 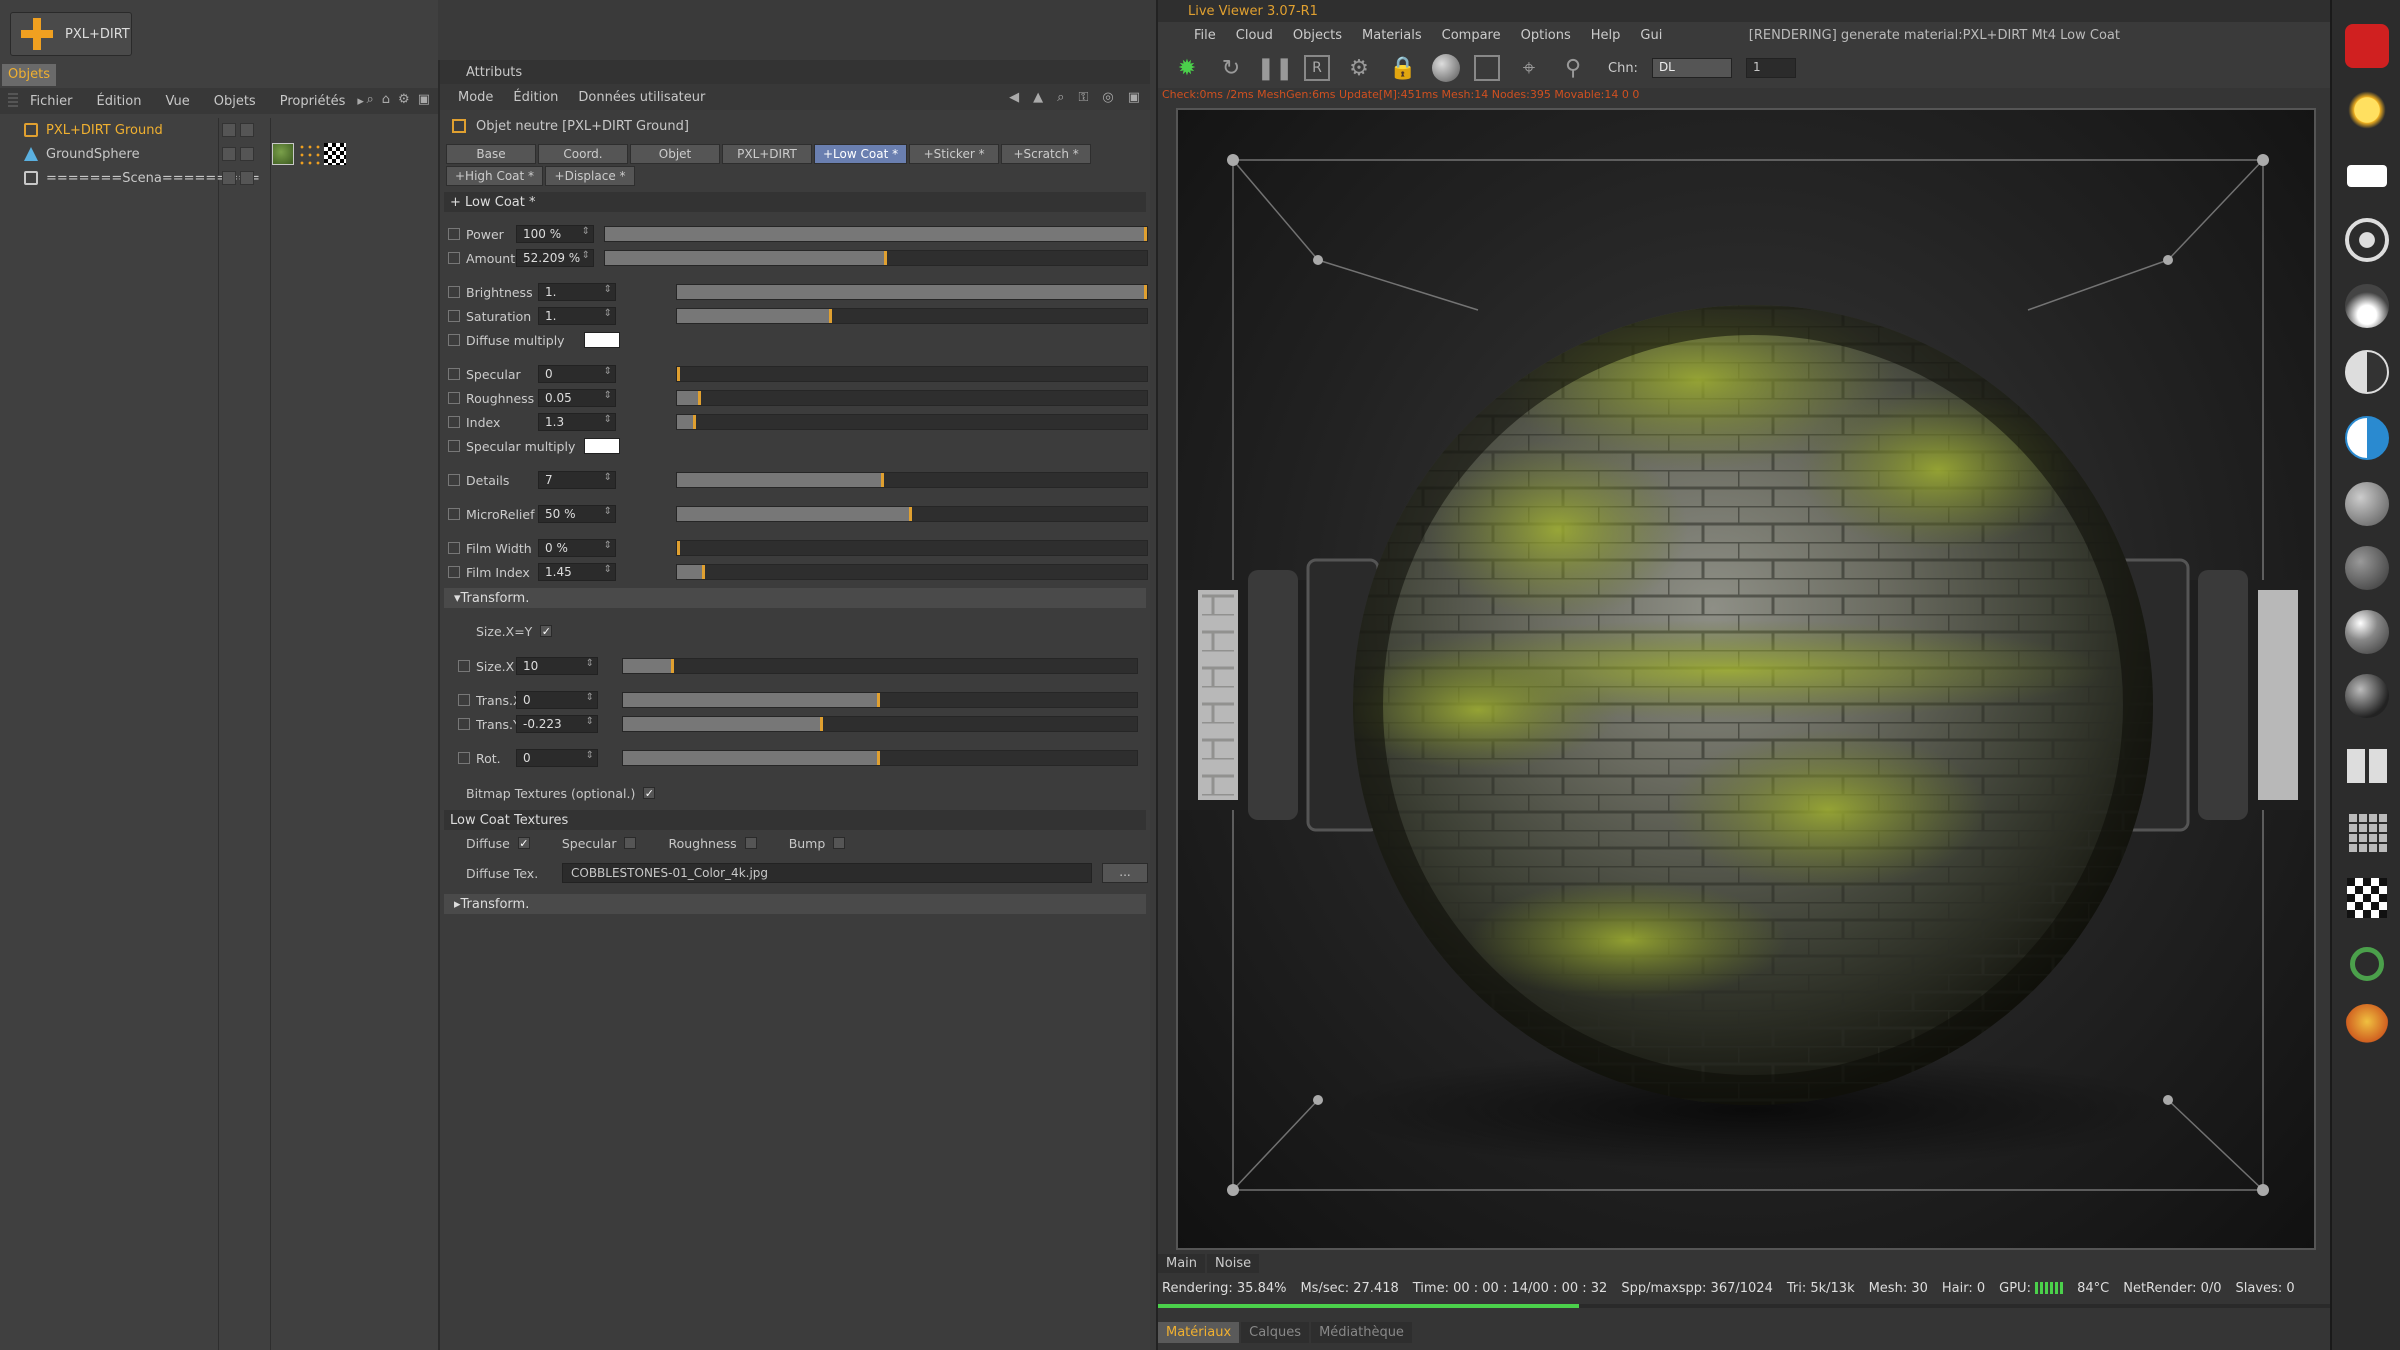 I want to click on new-window-icon: ▣, so click(x=424, y=99).